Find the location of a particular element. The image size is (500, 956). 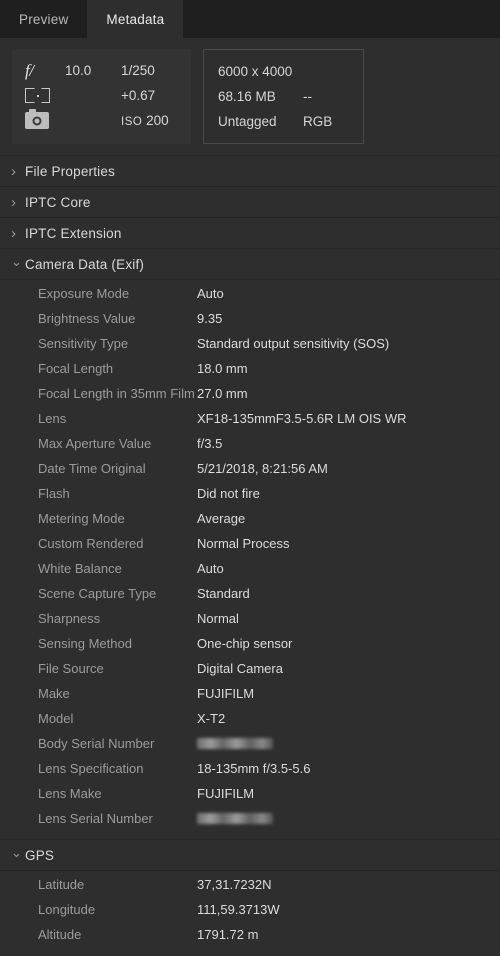

metadata-row-value: Average is located at coordinates (221, 518).